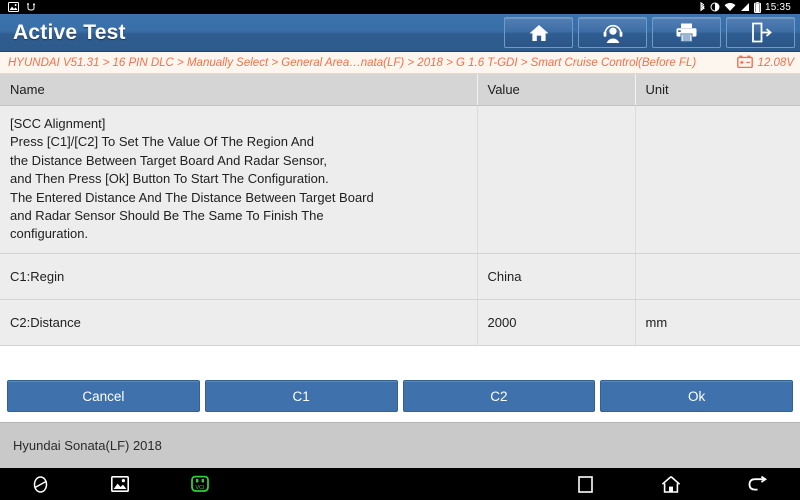 The height and width of the screenshot is (500, 800). I want to click on row-value: China, so click(556, 276).